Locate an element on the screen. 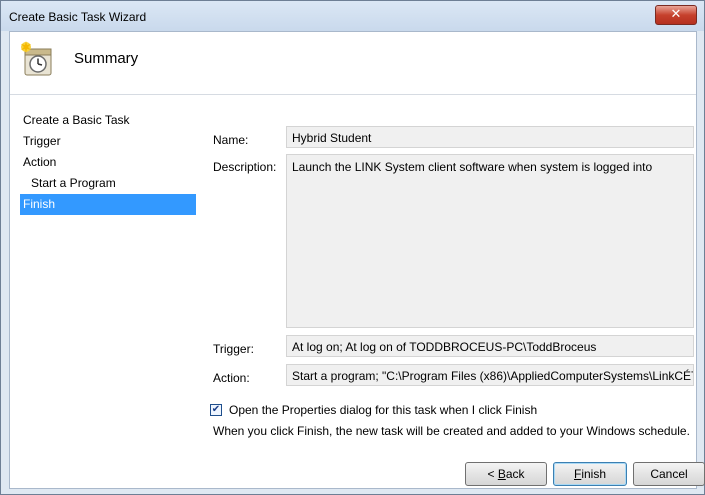 The width and height of the screenshot is (705, 495). title-bar: Create Basic Task Wizard ✕ is located at coordinates (352, 16).